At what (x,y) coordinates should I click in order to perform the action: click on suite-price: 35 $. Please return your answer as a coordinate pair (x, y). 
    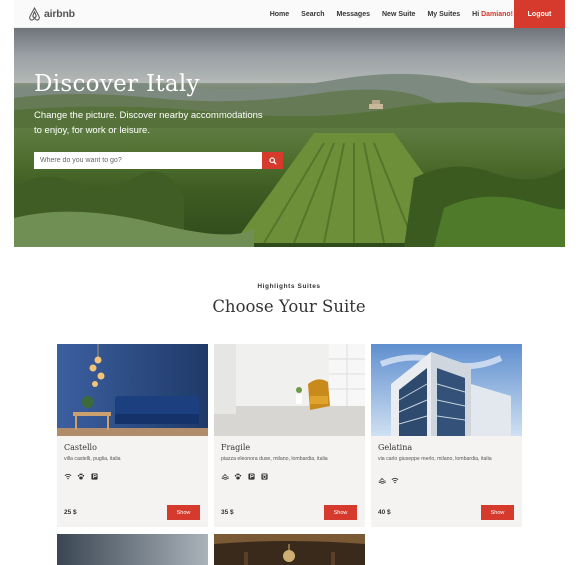
    Looking at the image, I should click on (227, 512).